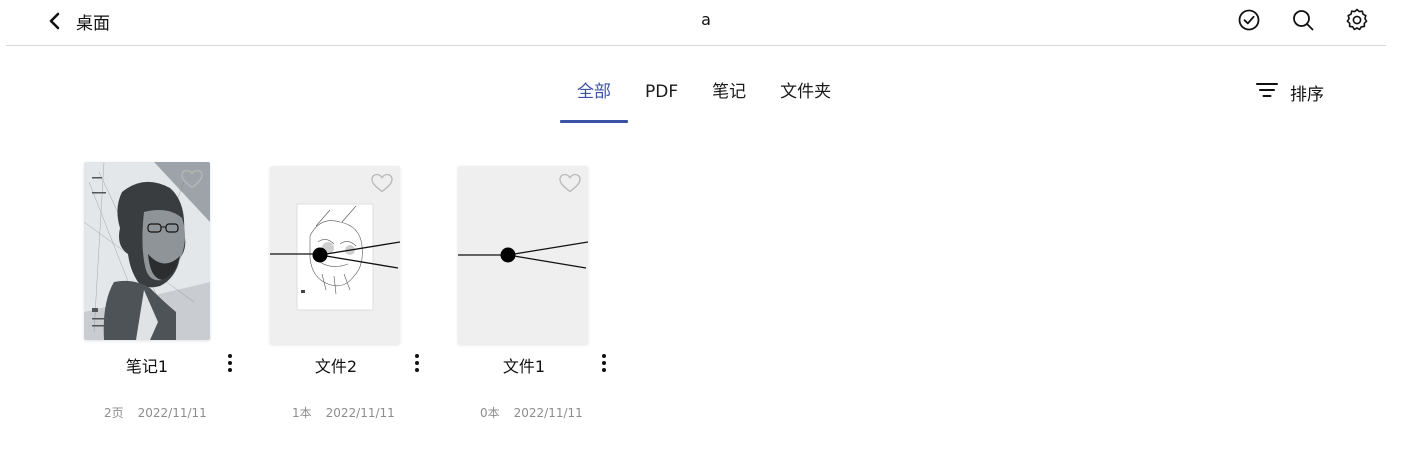 Image resolution: width=1406 pixels, height=466 pixels. Describe the element at coordinates (524, 365) in the screenshot. I see `item-name: 文件1` at that location.